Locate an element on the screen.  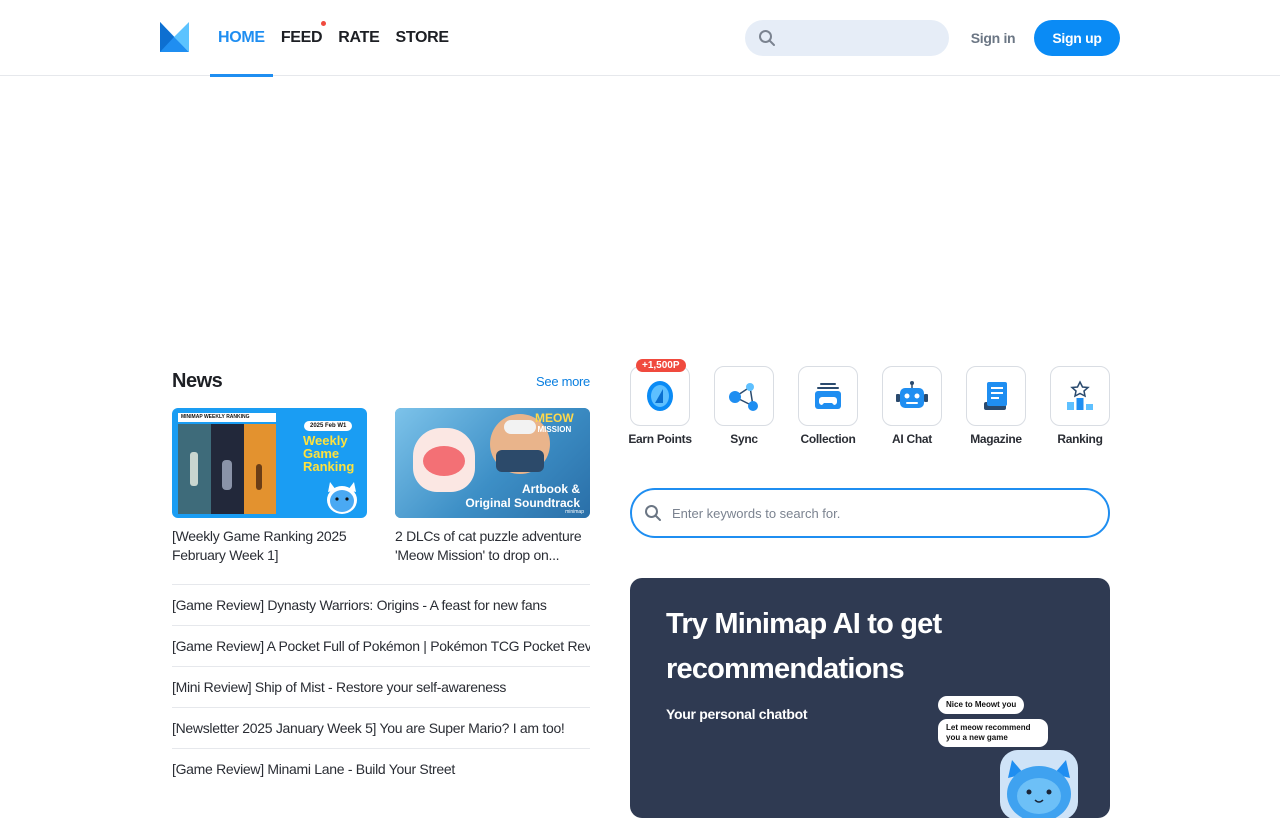
quick-link-ai-chat: AI Chat is located at coordinates (912, 406).